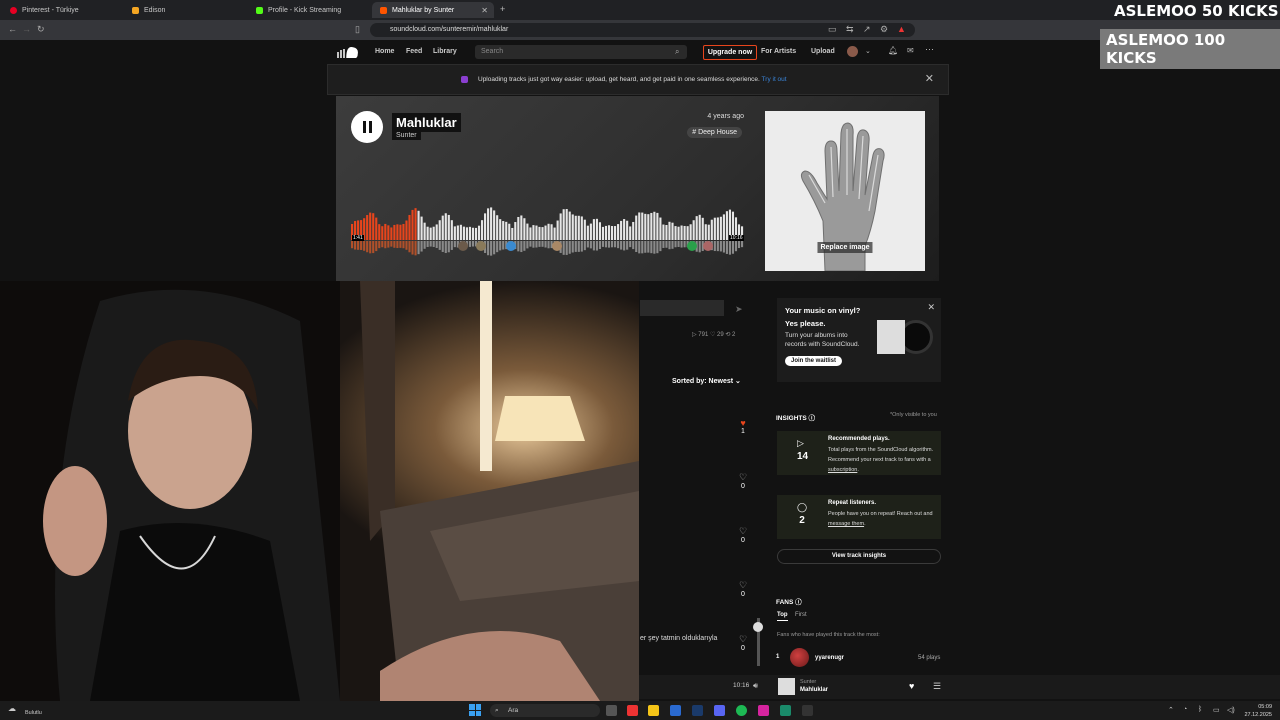 This screenshot has width=1280, height=720. I want to click on play-icon: ▷, so click(800, 443).